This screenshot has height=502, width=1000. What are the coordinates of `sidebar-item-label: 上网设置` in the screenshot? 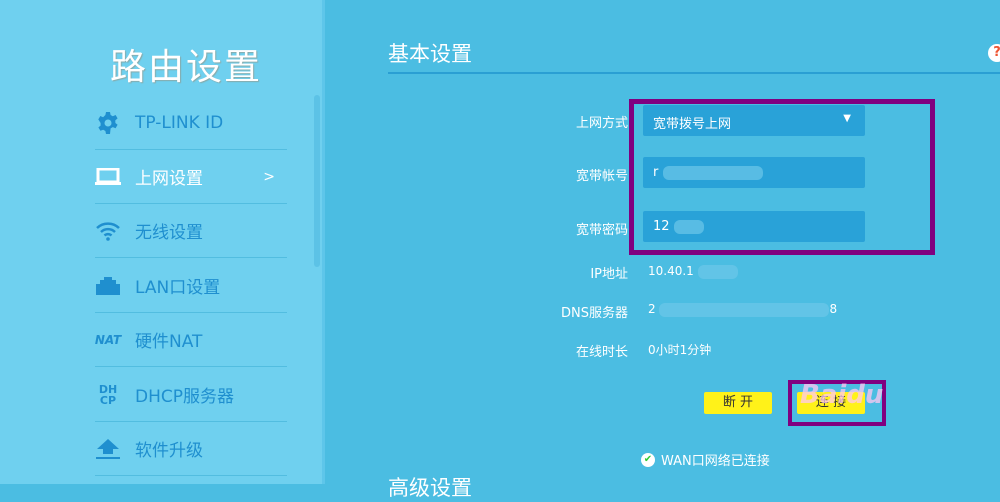 It's located at (169, 179).